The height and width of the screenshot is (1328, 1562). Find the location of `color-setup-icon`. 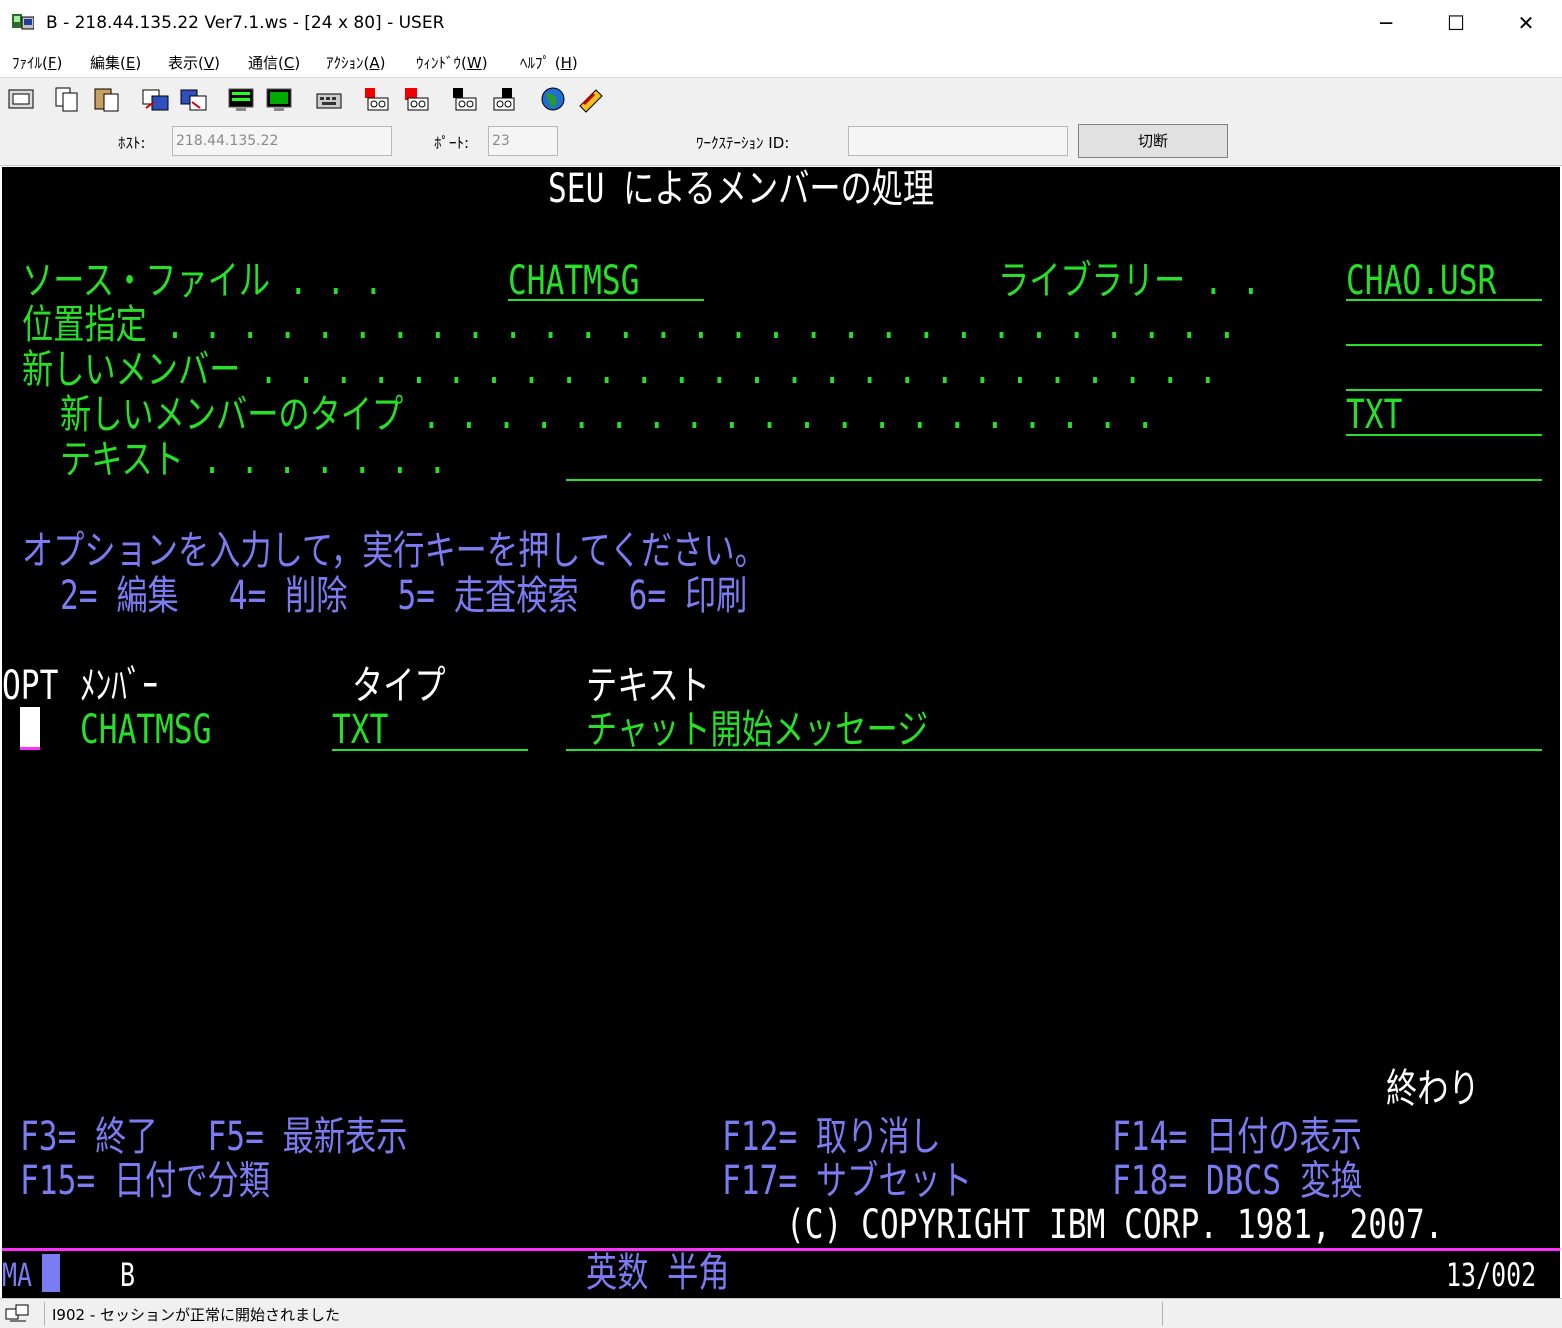

color-setup-icon is located at coordinates (279, 99).